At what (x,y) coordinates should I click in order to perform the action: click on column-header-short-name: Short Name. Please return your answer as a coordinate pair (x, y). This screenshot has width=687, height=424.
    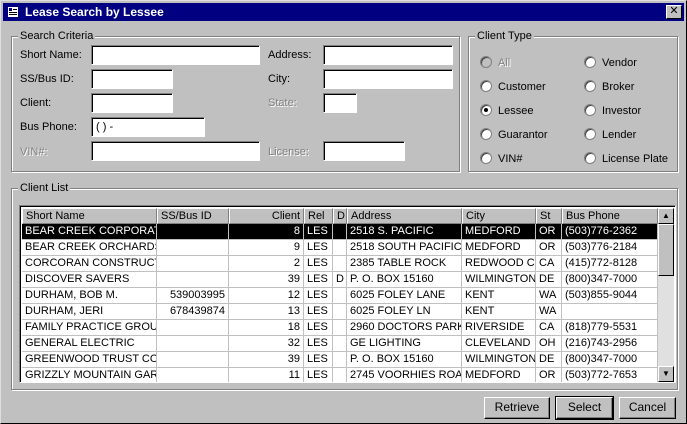
    Looking at the image, I should click on (89, 216).